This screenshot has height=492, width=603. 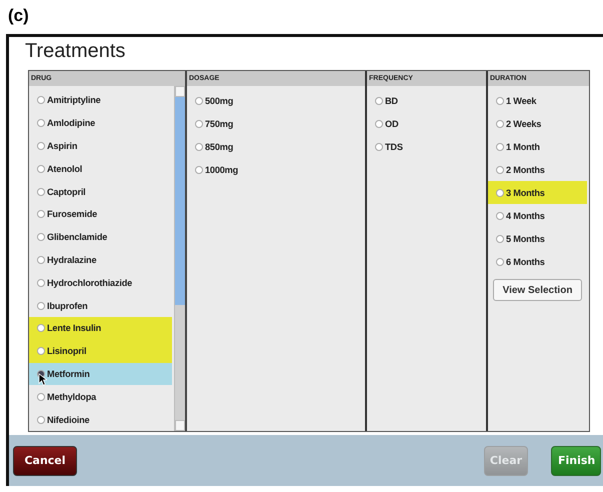 What do you see at coordinates (100, 100) in the screenshot?
I see `option-item: Amitriptyline` at bounding box center [100, 100].